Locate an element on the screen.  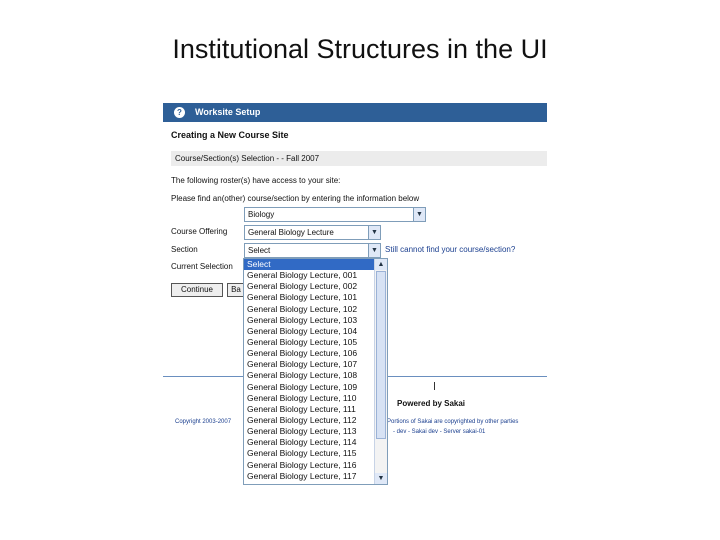
section-option: General Biology Lecture, 002 is located at coordinates (315, 286).